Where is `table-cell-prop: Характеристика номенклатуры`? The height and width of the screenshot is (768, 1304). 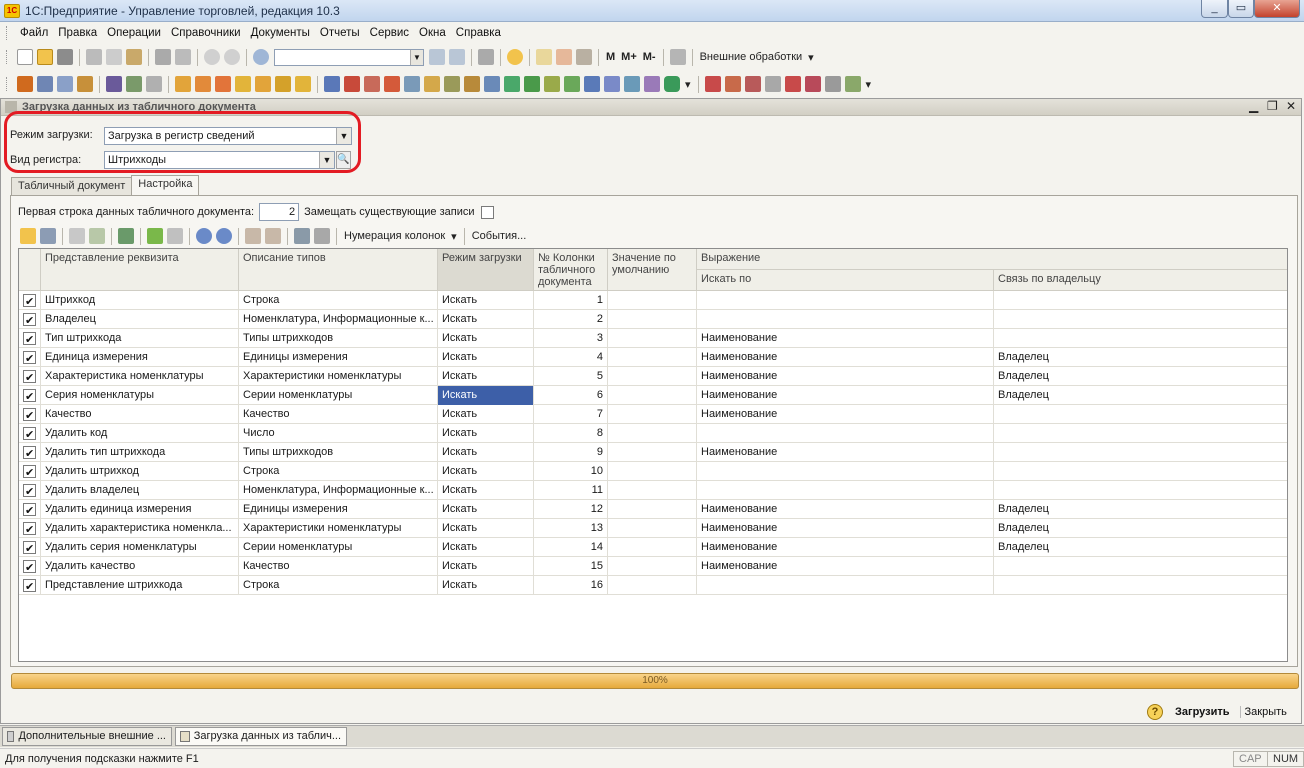 table-cell-prop: Характеристика номенклатуры is located at coordinates (140, 376).